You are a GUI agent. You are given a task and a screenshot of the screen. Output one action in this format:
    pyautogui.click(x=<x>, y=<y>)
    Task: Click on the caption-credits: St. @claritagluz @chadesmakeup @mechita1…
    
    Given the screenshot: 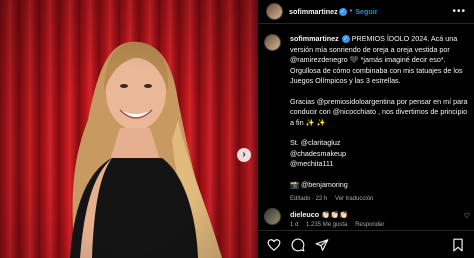 What is the action you would take?
    pyautogui.click(x=381, y=154)
    